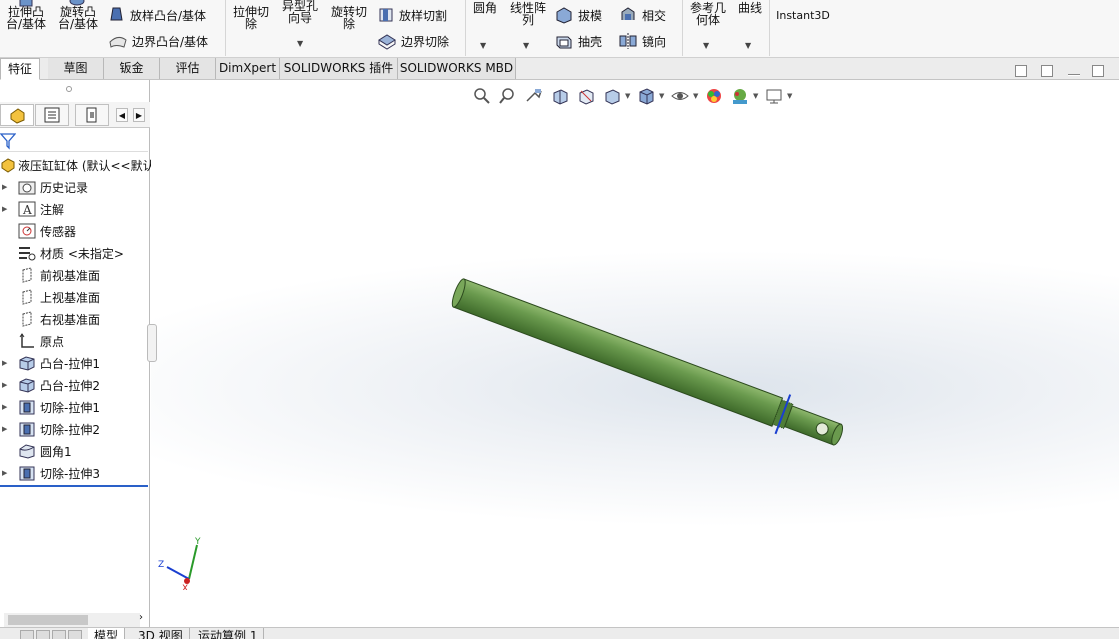 This screenshot has height=639, width=1119. What do you see at coordinates (708, 26) in the screenshot?
I see `reference-geometry-button: 参考几 何体 ▼` at bounding box center [708, 26].